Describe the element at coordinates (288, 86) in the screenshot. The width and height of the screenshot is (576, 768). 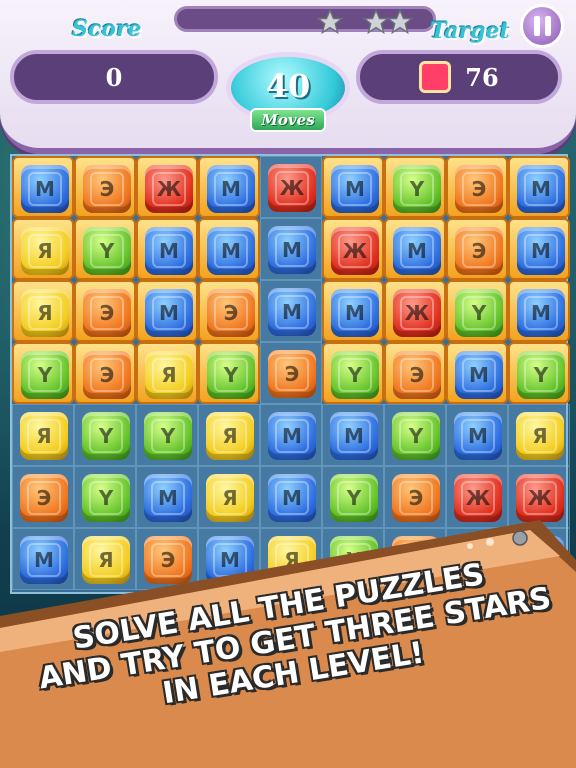
I see `moves-value: 40` at that location.